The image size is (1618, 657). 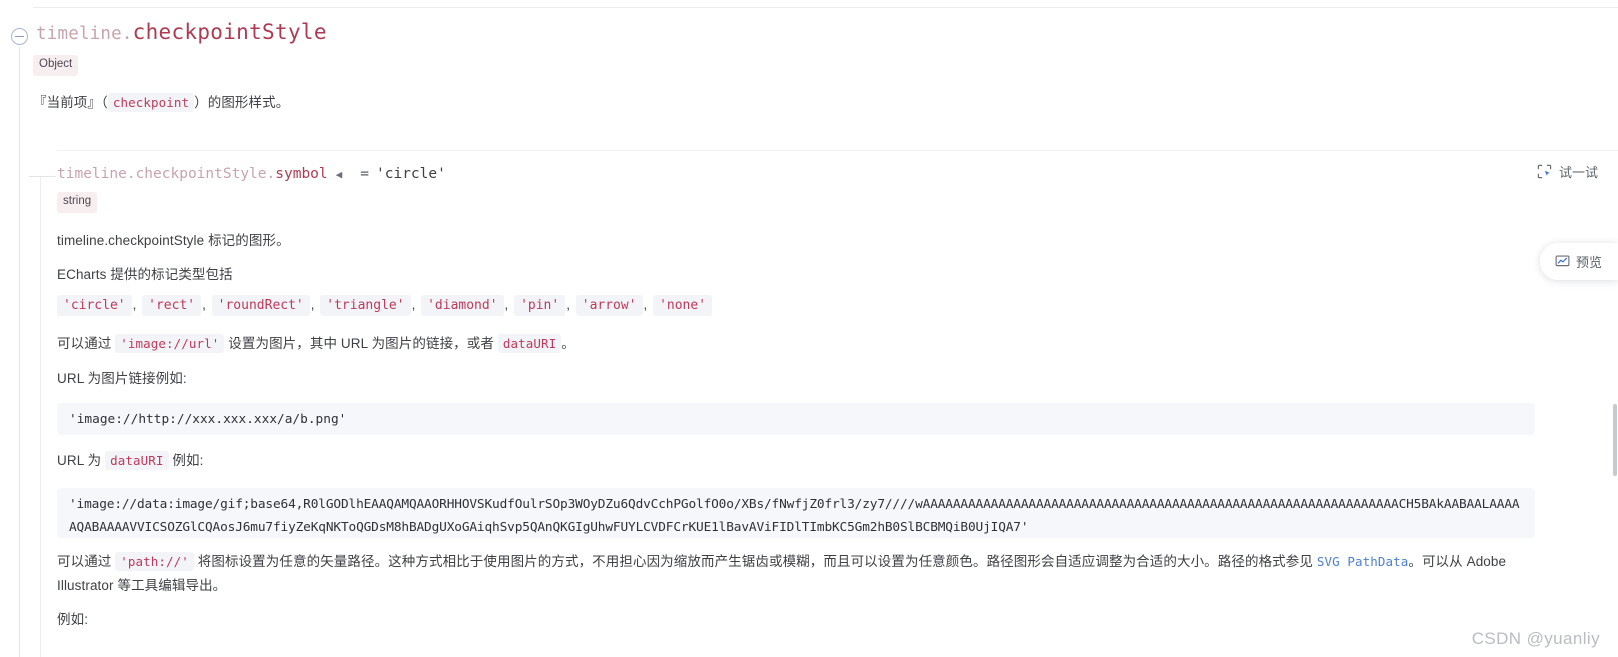 What do you see at coordinates (825, 7) in the screenshot?
I see `top-divider` at bounding box center [825, 7].